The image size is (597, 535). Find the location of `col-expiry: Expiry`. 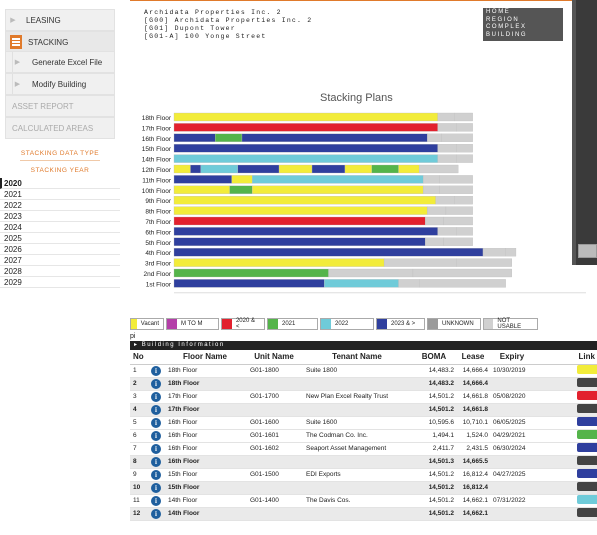

col-expiry: Expiry is located at coordinates (512, 357).